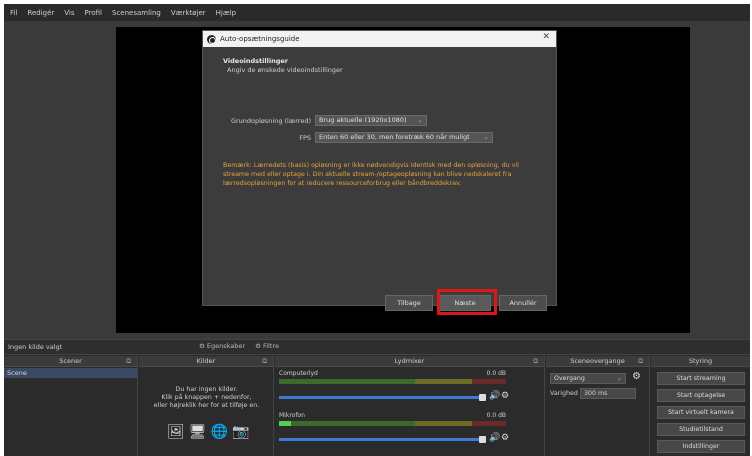  What do you see at coordinates (588, 378) in the screenshot?
I see `transition-type-select: Overgang ⌄` at bounding box center [588, 378].